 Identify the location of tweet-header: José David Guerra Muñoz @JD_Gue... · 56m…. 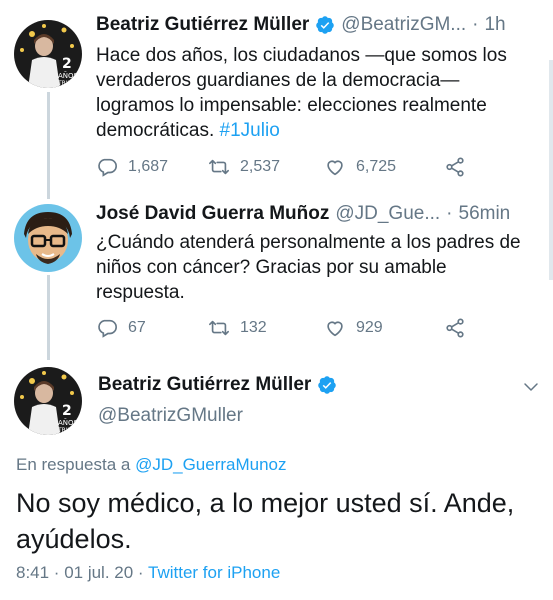
(303, 214).